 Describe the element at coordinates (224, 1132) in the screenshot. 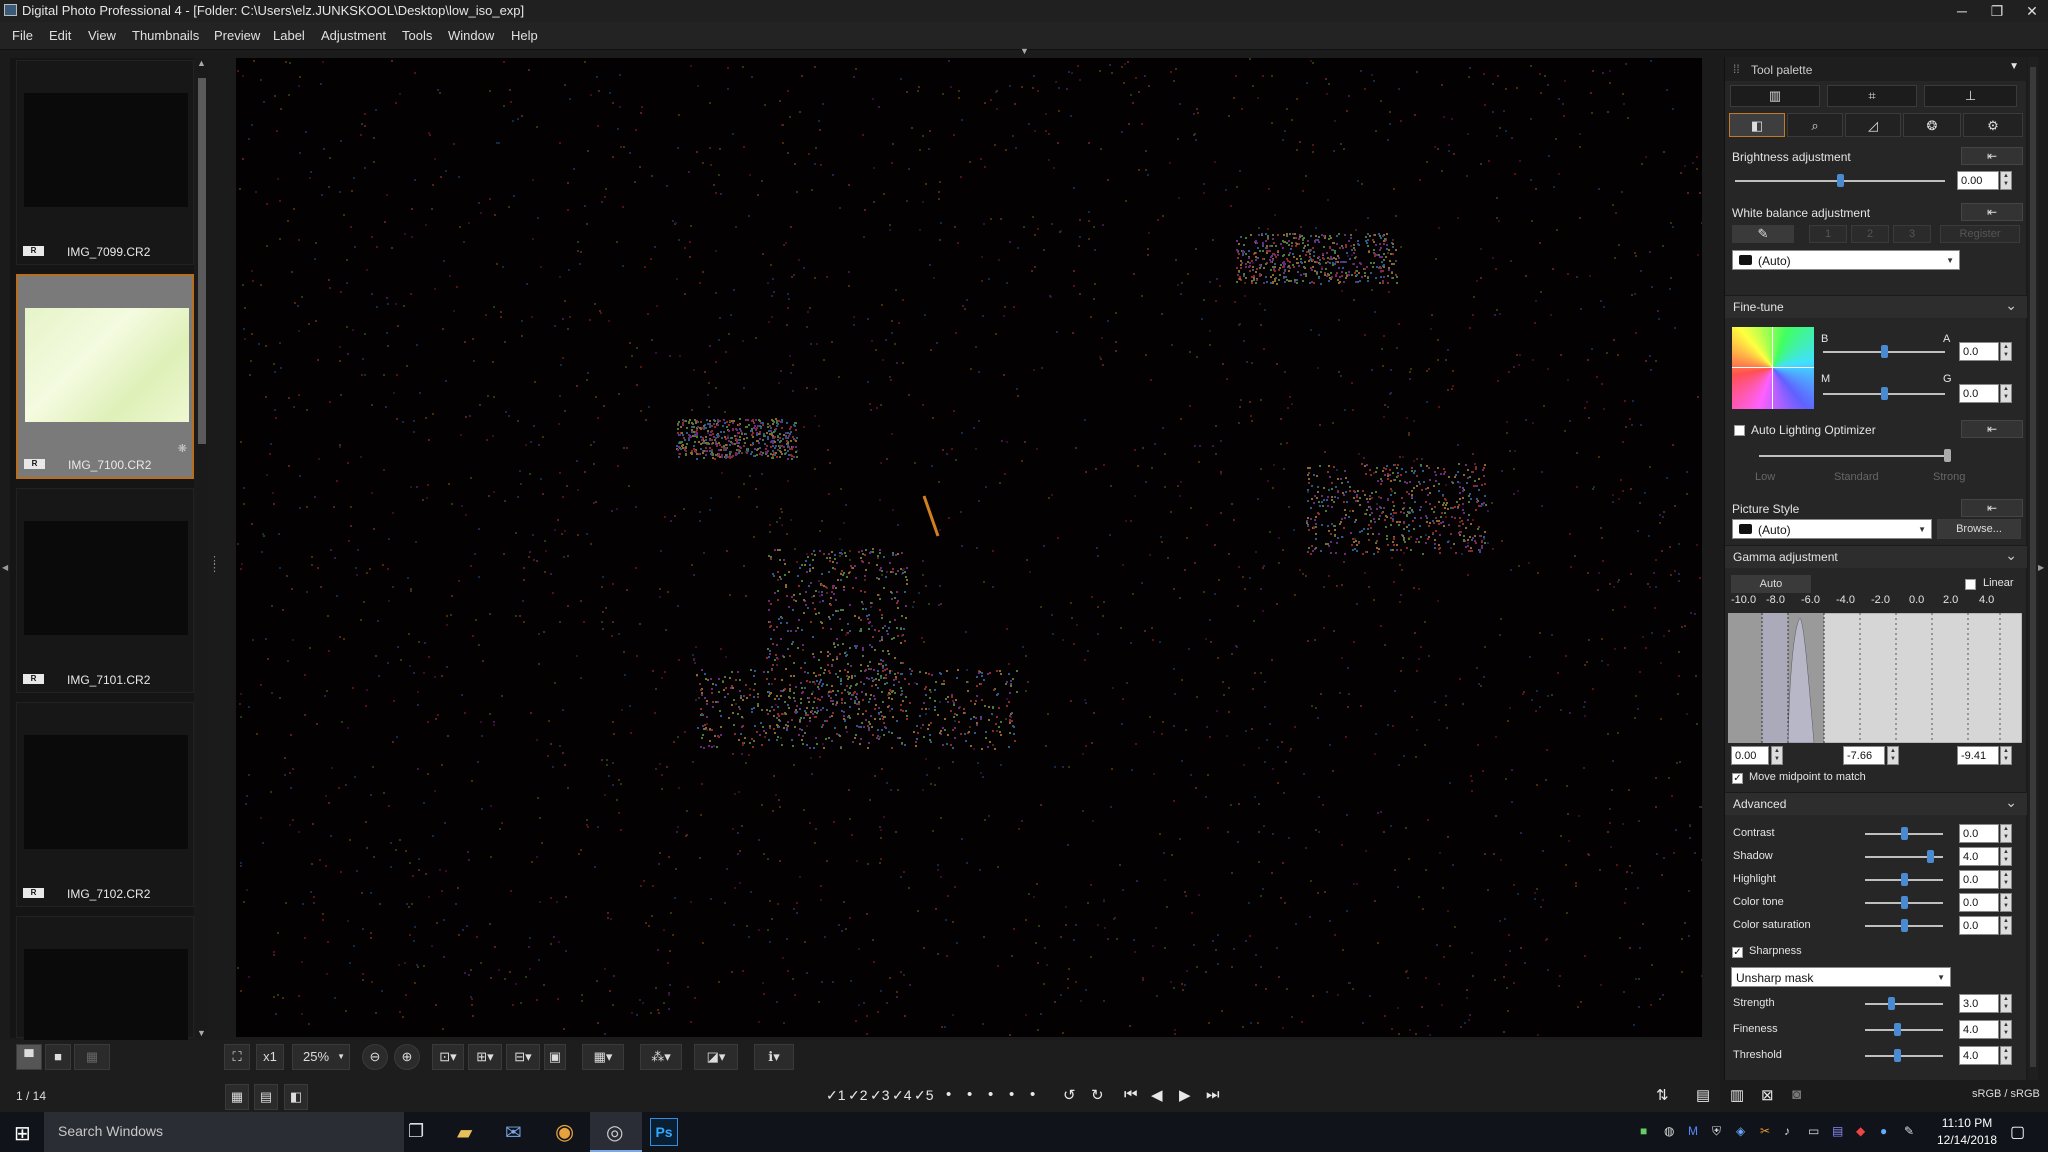

I see `taskbar-search: Search Windows` at that location.